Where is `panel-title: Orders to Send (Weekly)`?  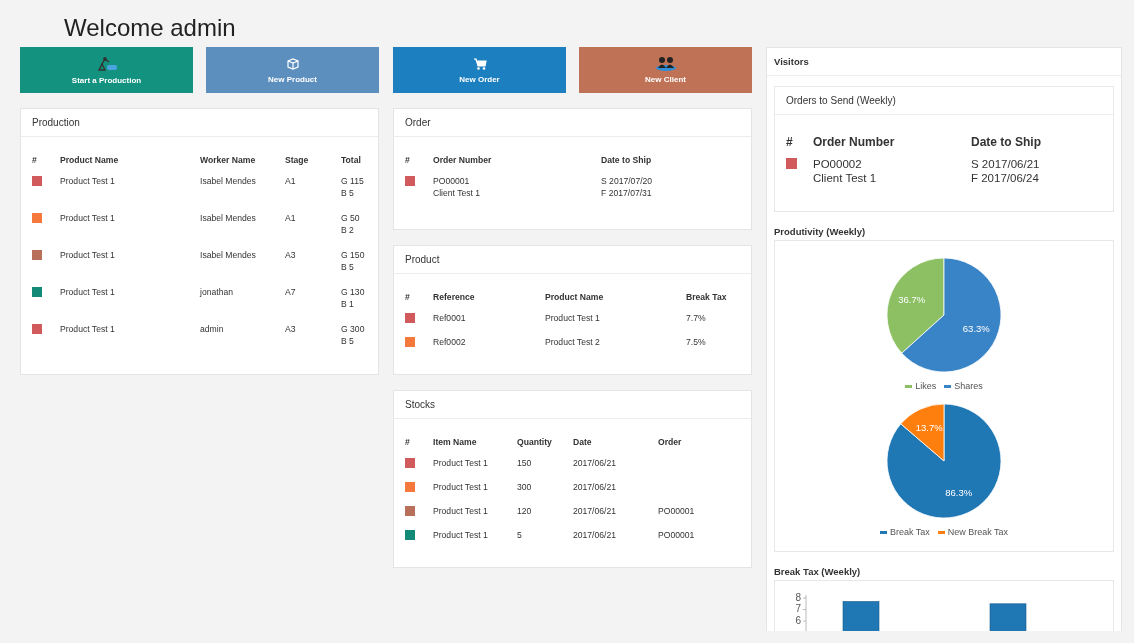
panel-title: Orders to Send (Weekly) is located at coordinates (841, 100).